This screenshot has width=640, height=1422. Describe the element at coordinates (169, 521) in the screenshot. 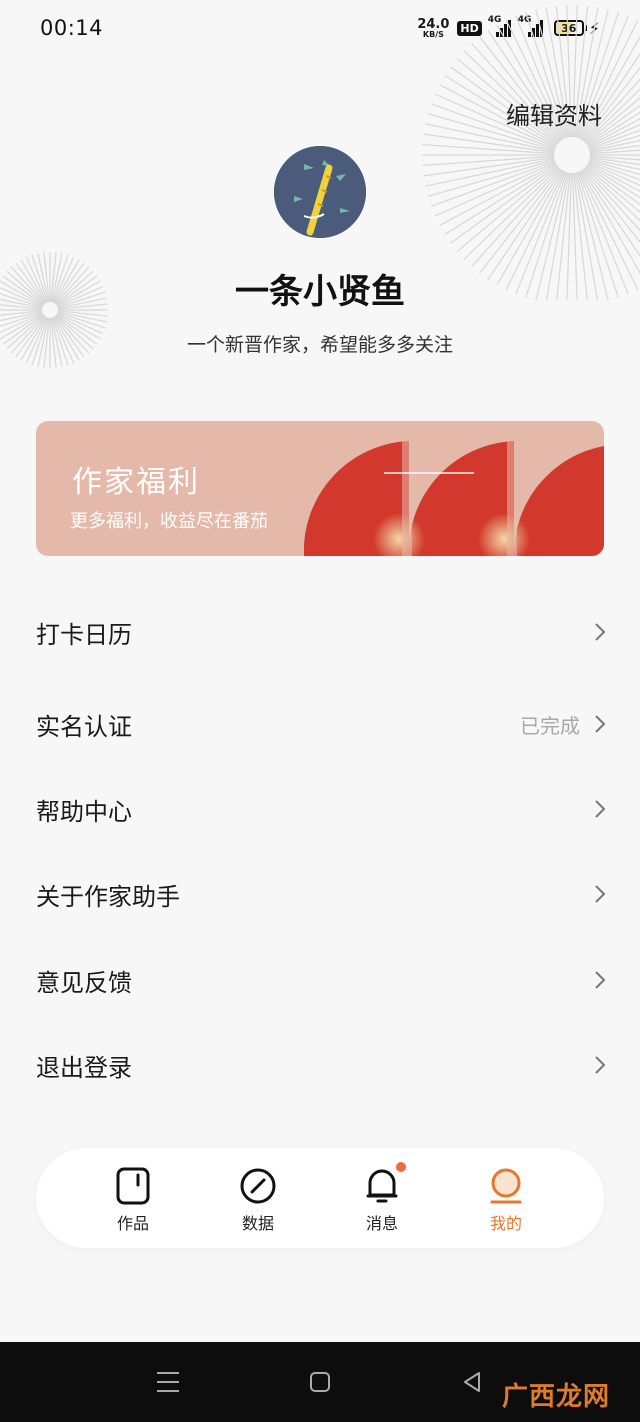

I see `banner-subtitle: 更多福利，收益尽在番茄` at that location.